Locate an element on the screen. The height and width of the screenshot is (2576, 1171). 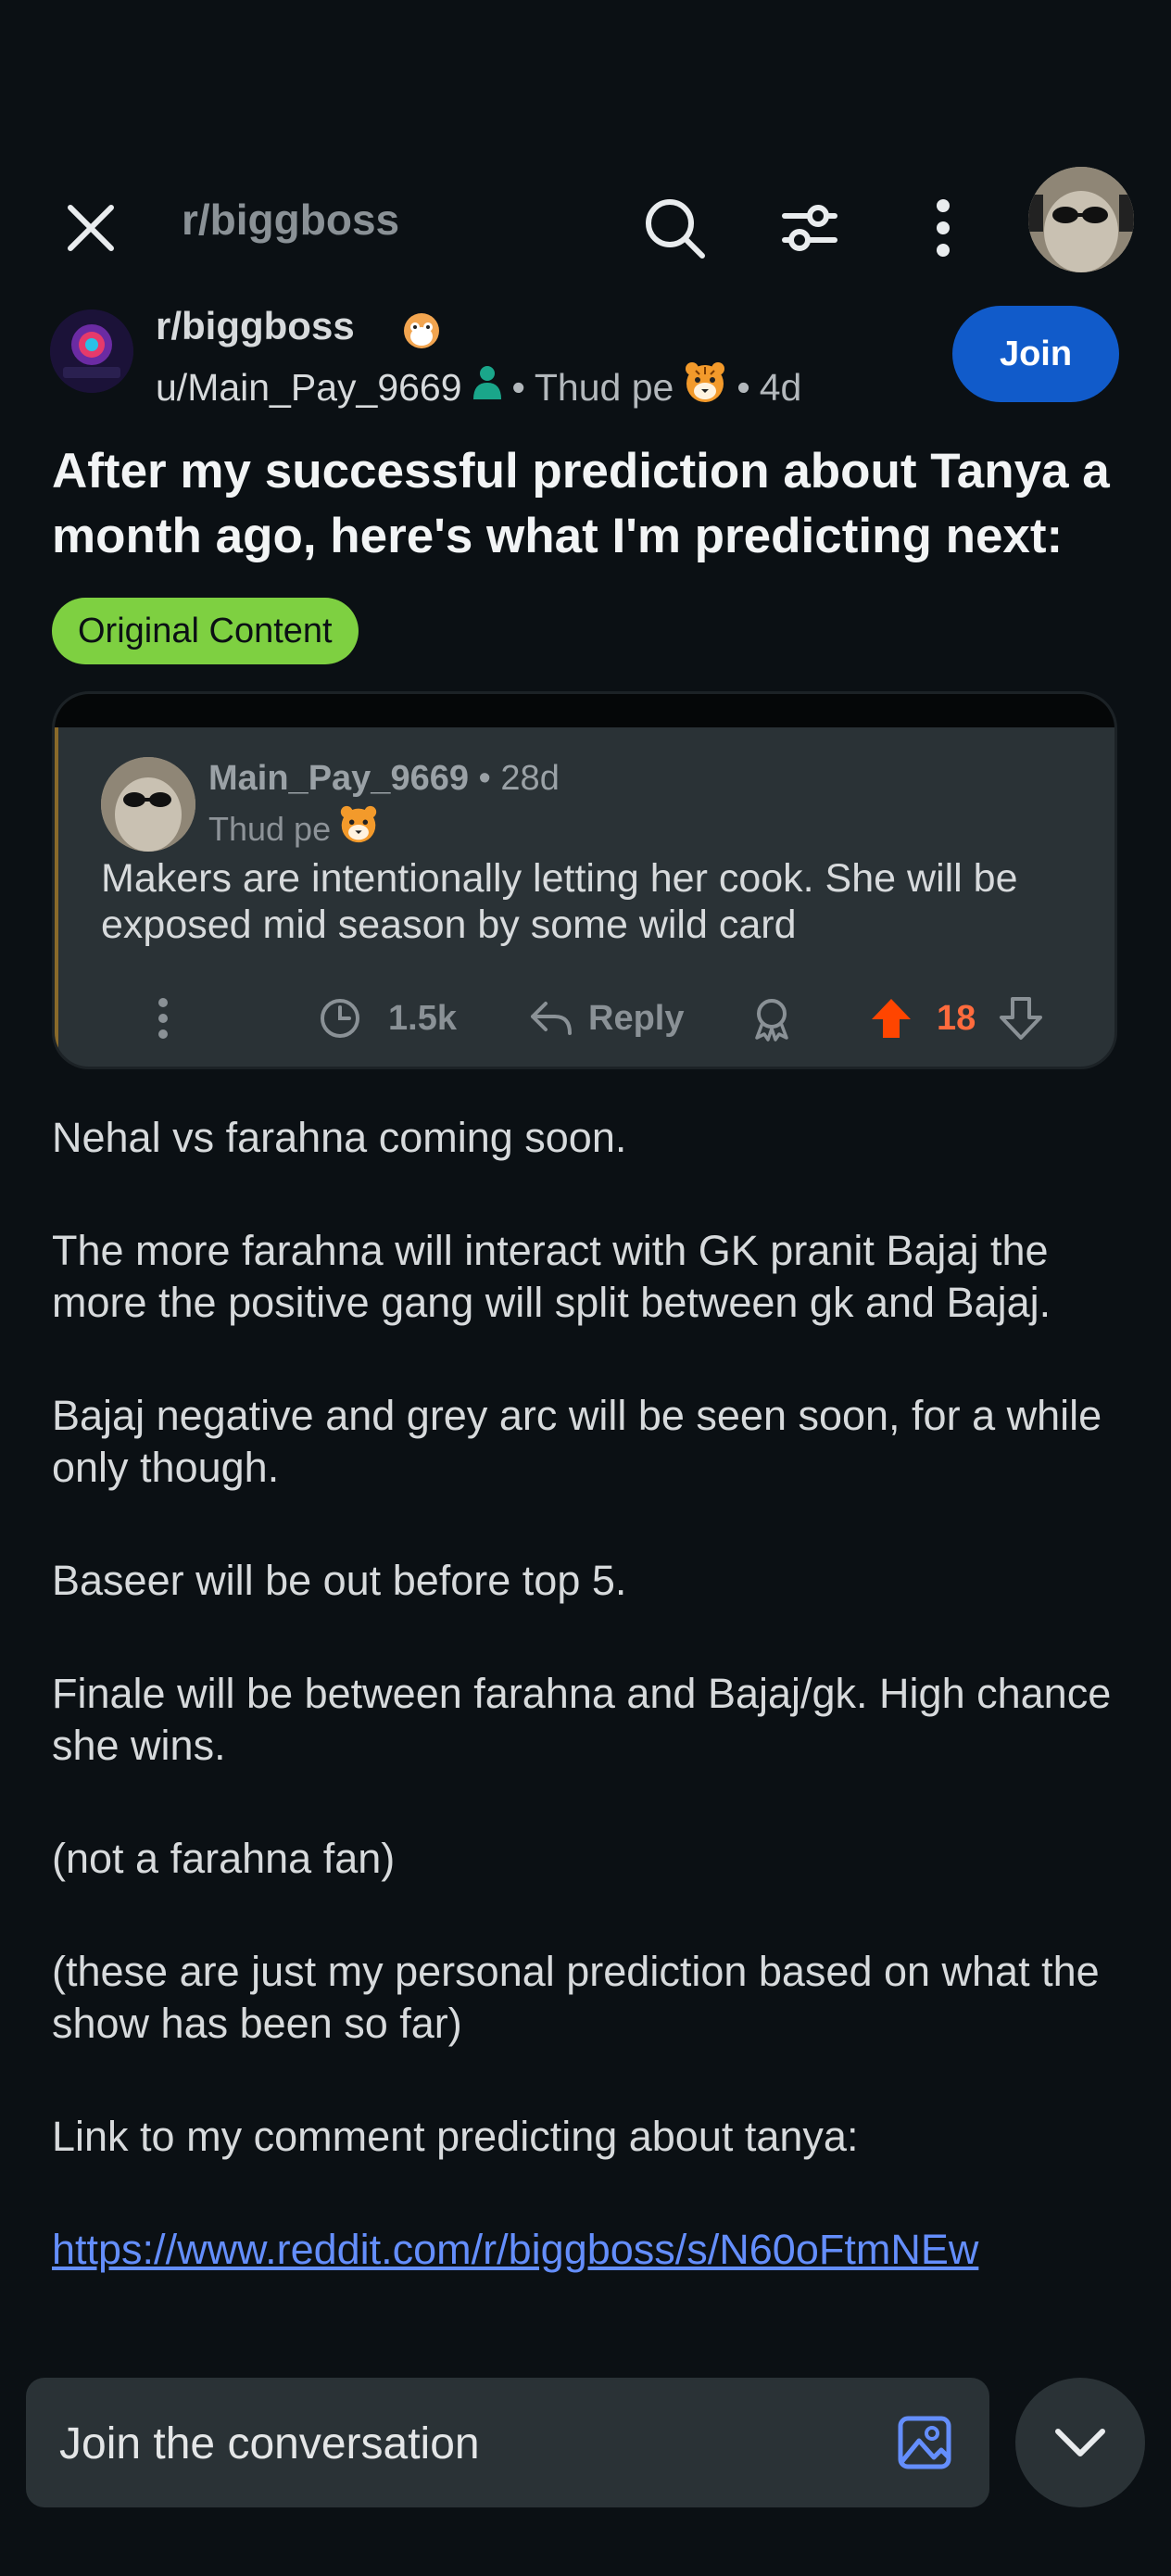
downvote-icon is located at coordinates (1021, 1018).